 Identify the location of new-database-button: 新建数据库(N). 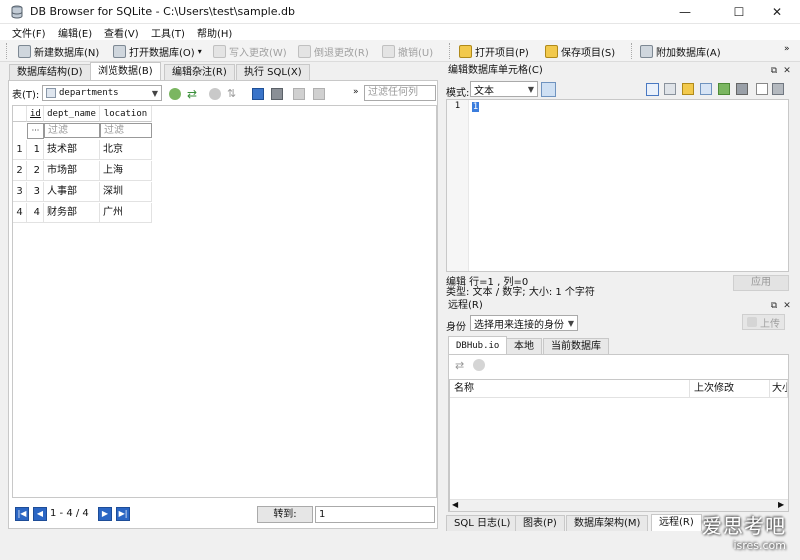
(58, 51).